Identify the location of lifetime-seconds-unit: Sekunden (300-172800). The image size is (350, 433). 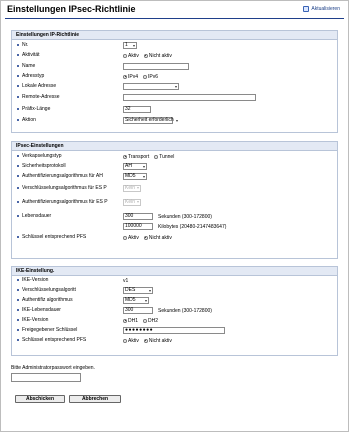
(185, 216).